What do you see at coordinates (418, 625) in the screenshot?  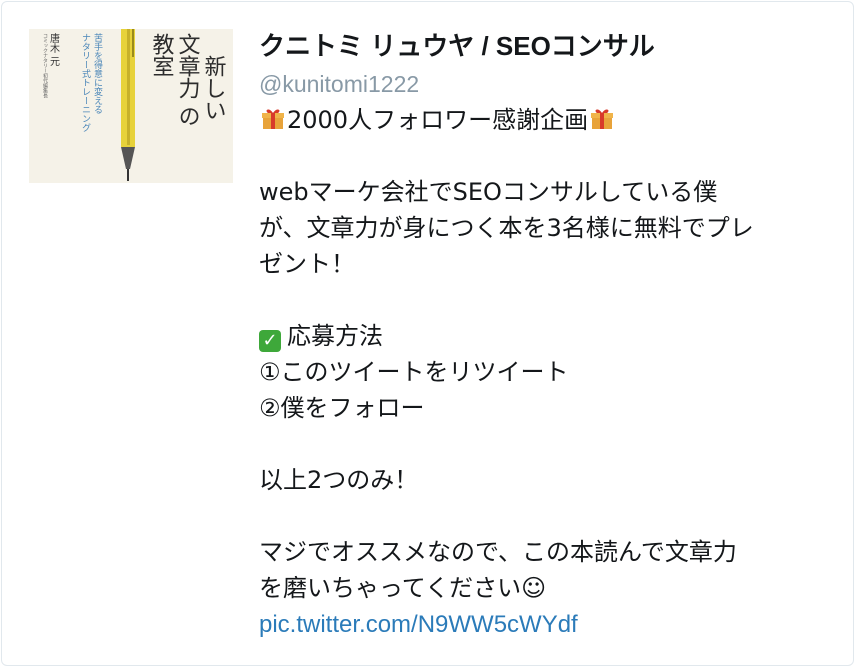 I see `tweet-media-link: pic.twitter.com/N9WW5cWYdf` at bounding box center [418, 625].